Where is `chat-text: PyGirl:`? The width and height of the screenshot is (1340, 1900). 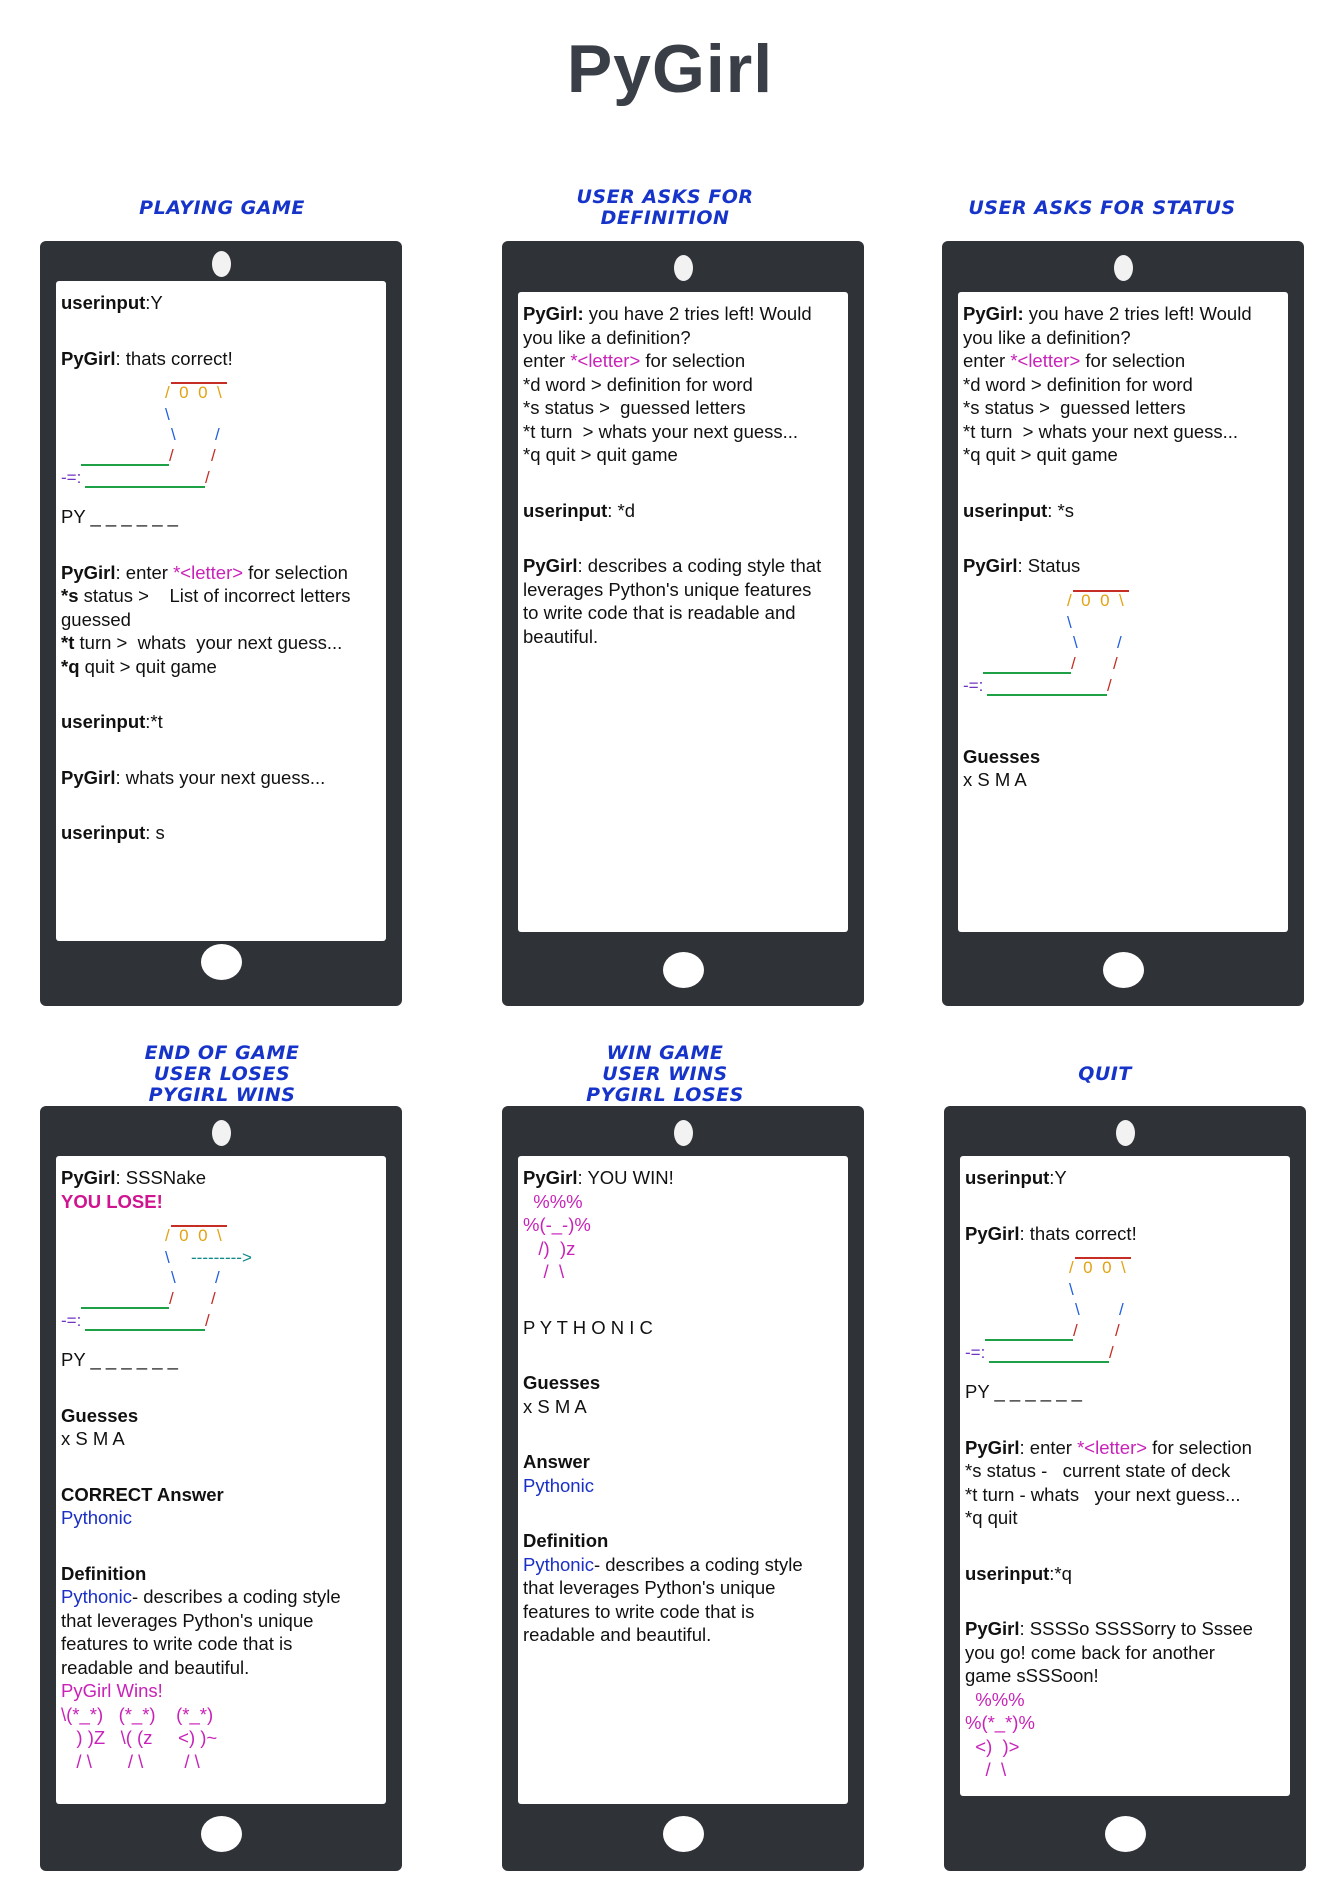 chat-text: PyGirl: is located at coordinates (993, 313).